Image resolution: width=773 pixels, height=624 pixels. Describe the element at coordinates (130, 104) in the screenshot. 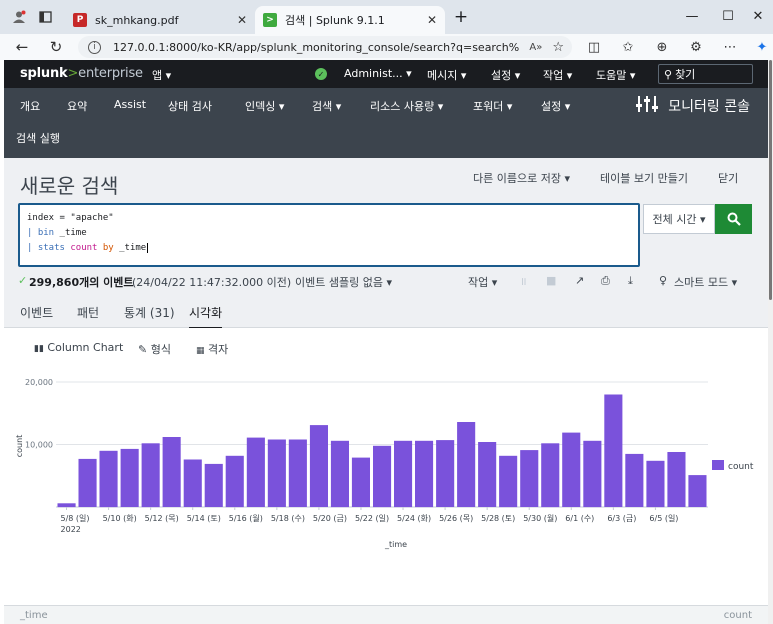

I see `nav-assist: Assist` at that location.